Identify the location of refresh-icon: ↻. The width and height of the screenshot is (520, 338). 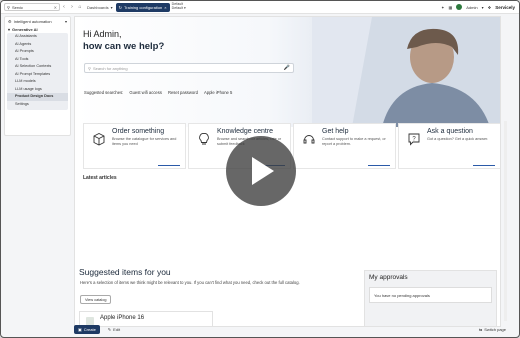
(120, 7).